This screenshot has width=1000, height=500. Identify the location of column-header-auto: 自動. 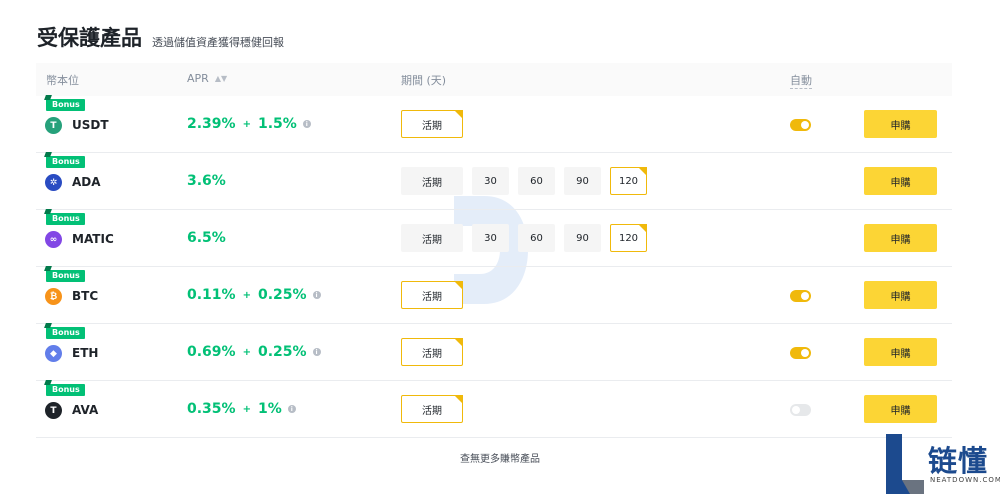
(801, 80).